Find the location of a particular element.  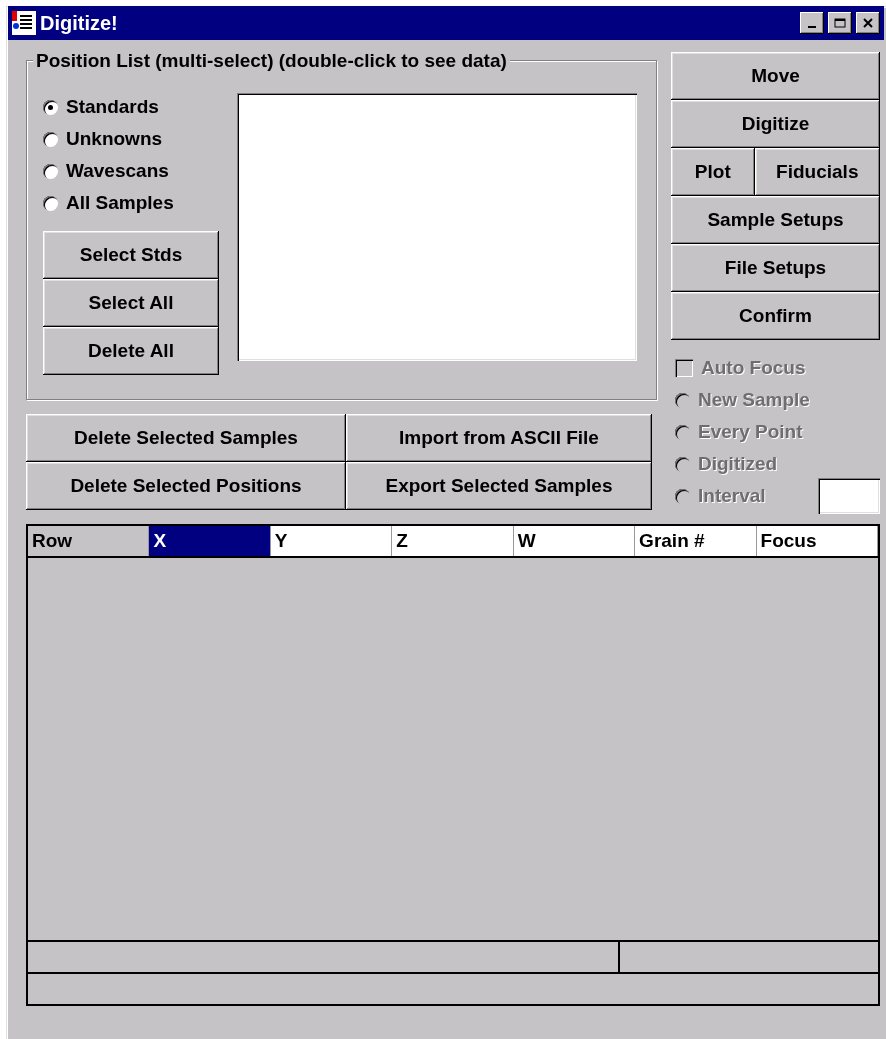

maximize-icon is located at coordinates (840, 23).